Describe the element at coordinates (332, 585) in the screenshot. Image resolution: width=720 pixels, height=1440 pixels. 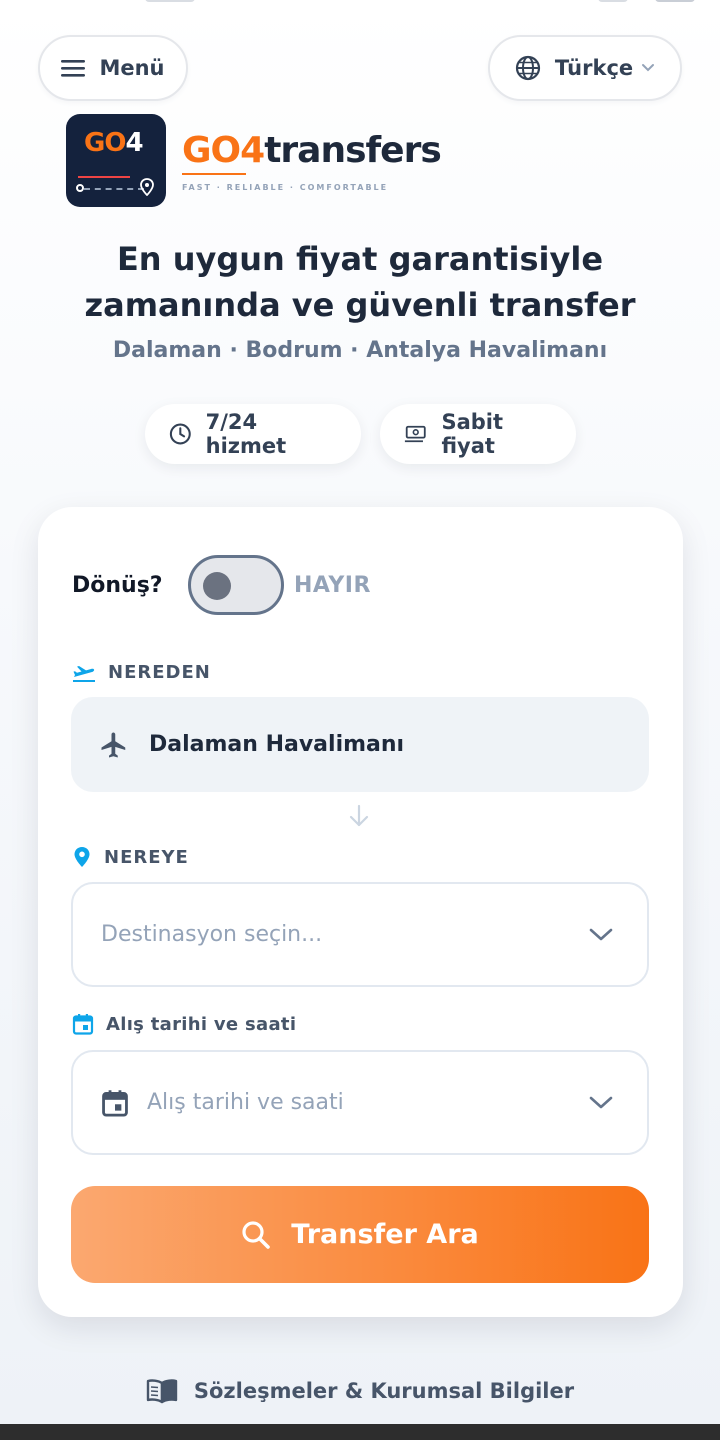
I see `return-toggle-state: HAYIR` at that location.